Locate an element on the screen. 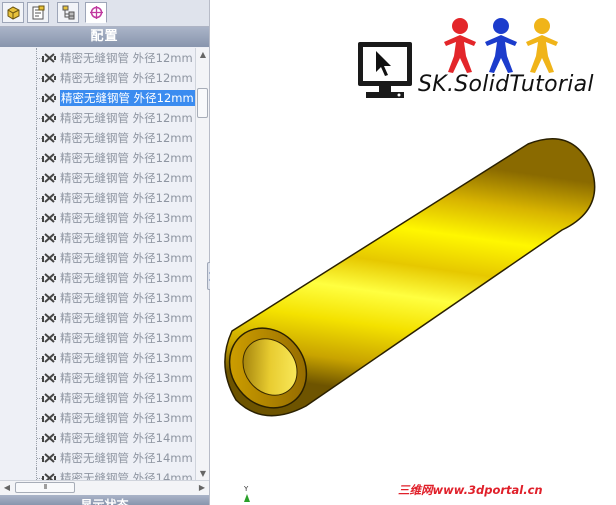 The height and width of the screenshot is (505, 616). configuration-manager-icon is located at coordinates (68, 12).